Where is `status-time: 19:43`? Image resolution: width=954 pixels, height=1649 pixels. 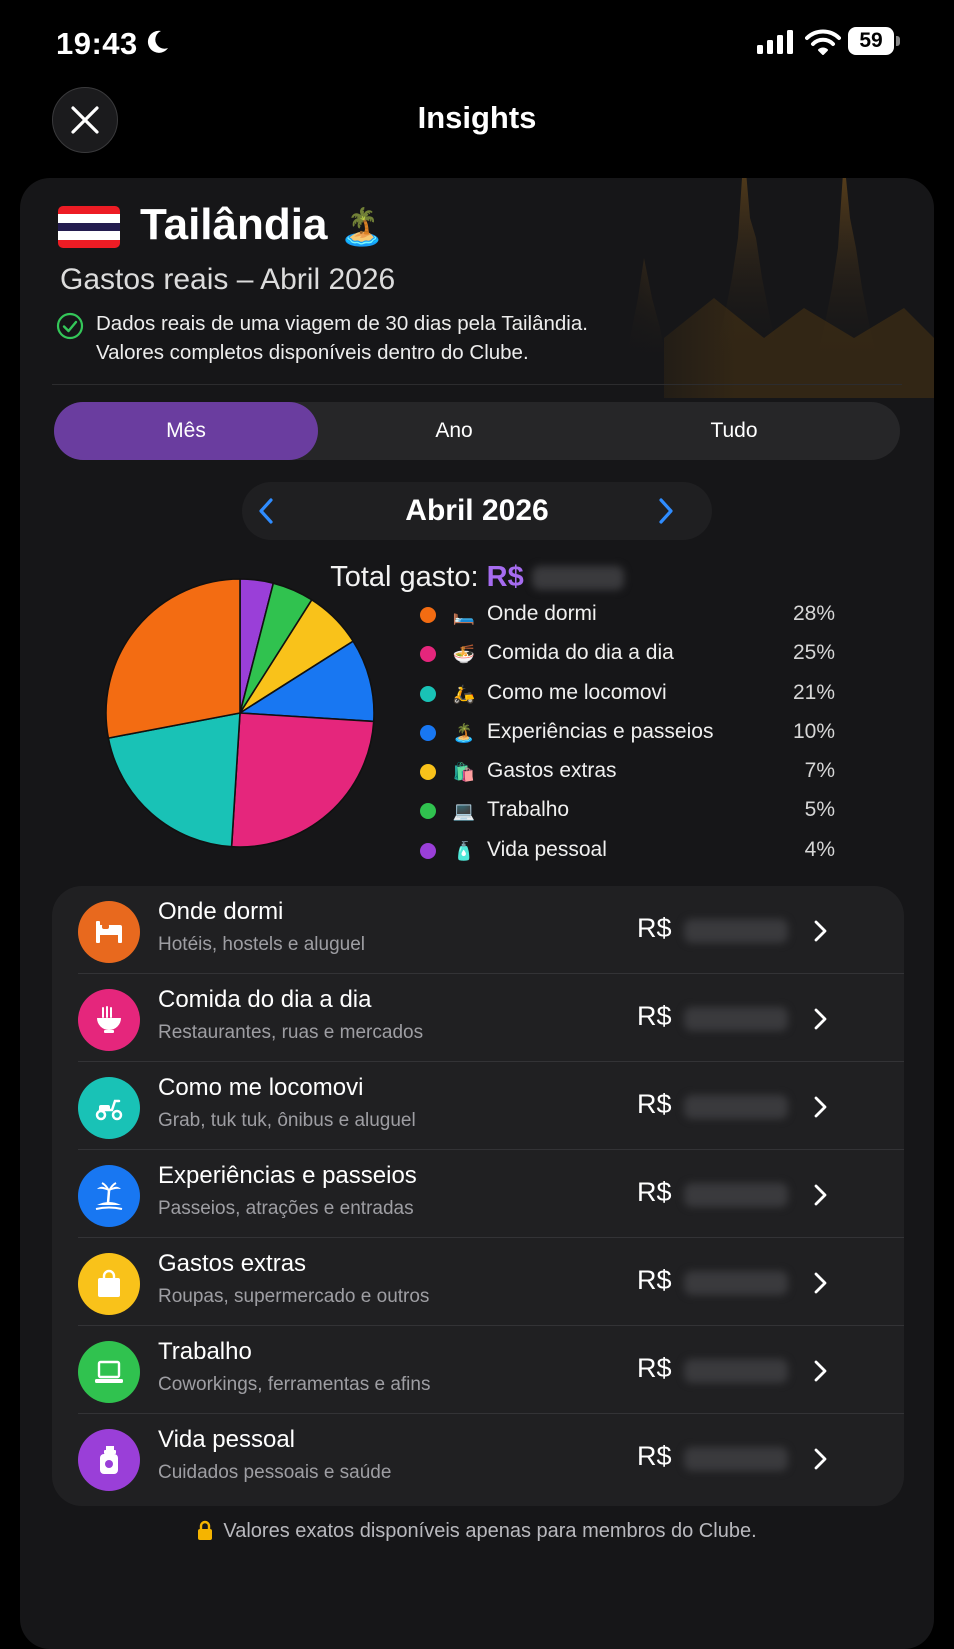
status-time: 19:43 is located at coordinates (97, 43).